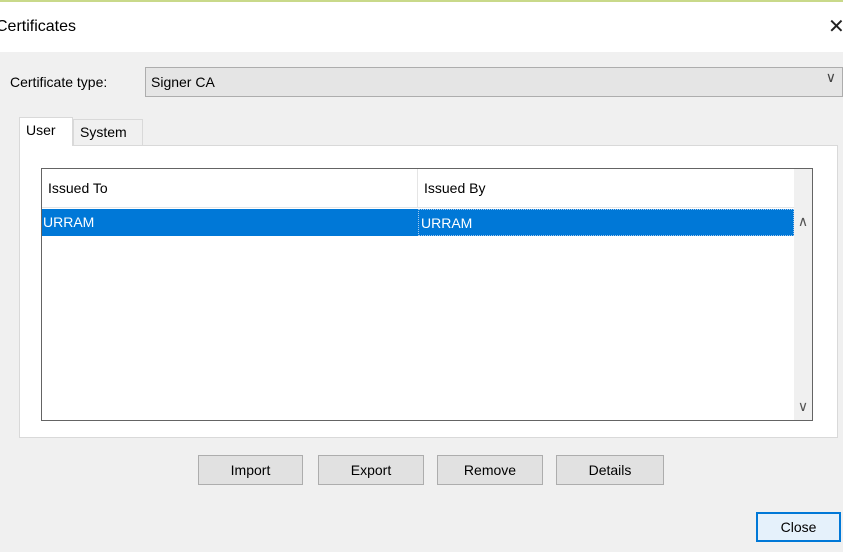 This screenshot has height=552, width=843. I want to click on import-button: Import, so click(250, 470).